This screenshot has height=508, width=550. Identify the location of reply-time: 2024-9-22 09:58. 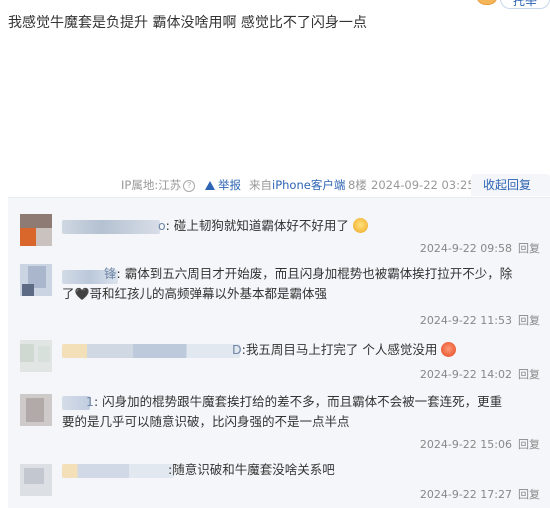
(465, 248).